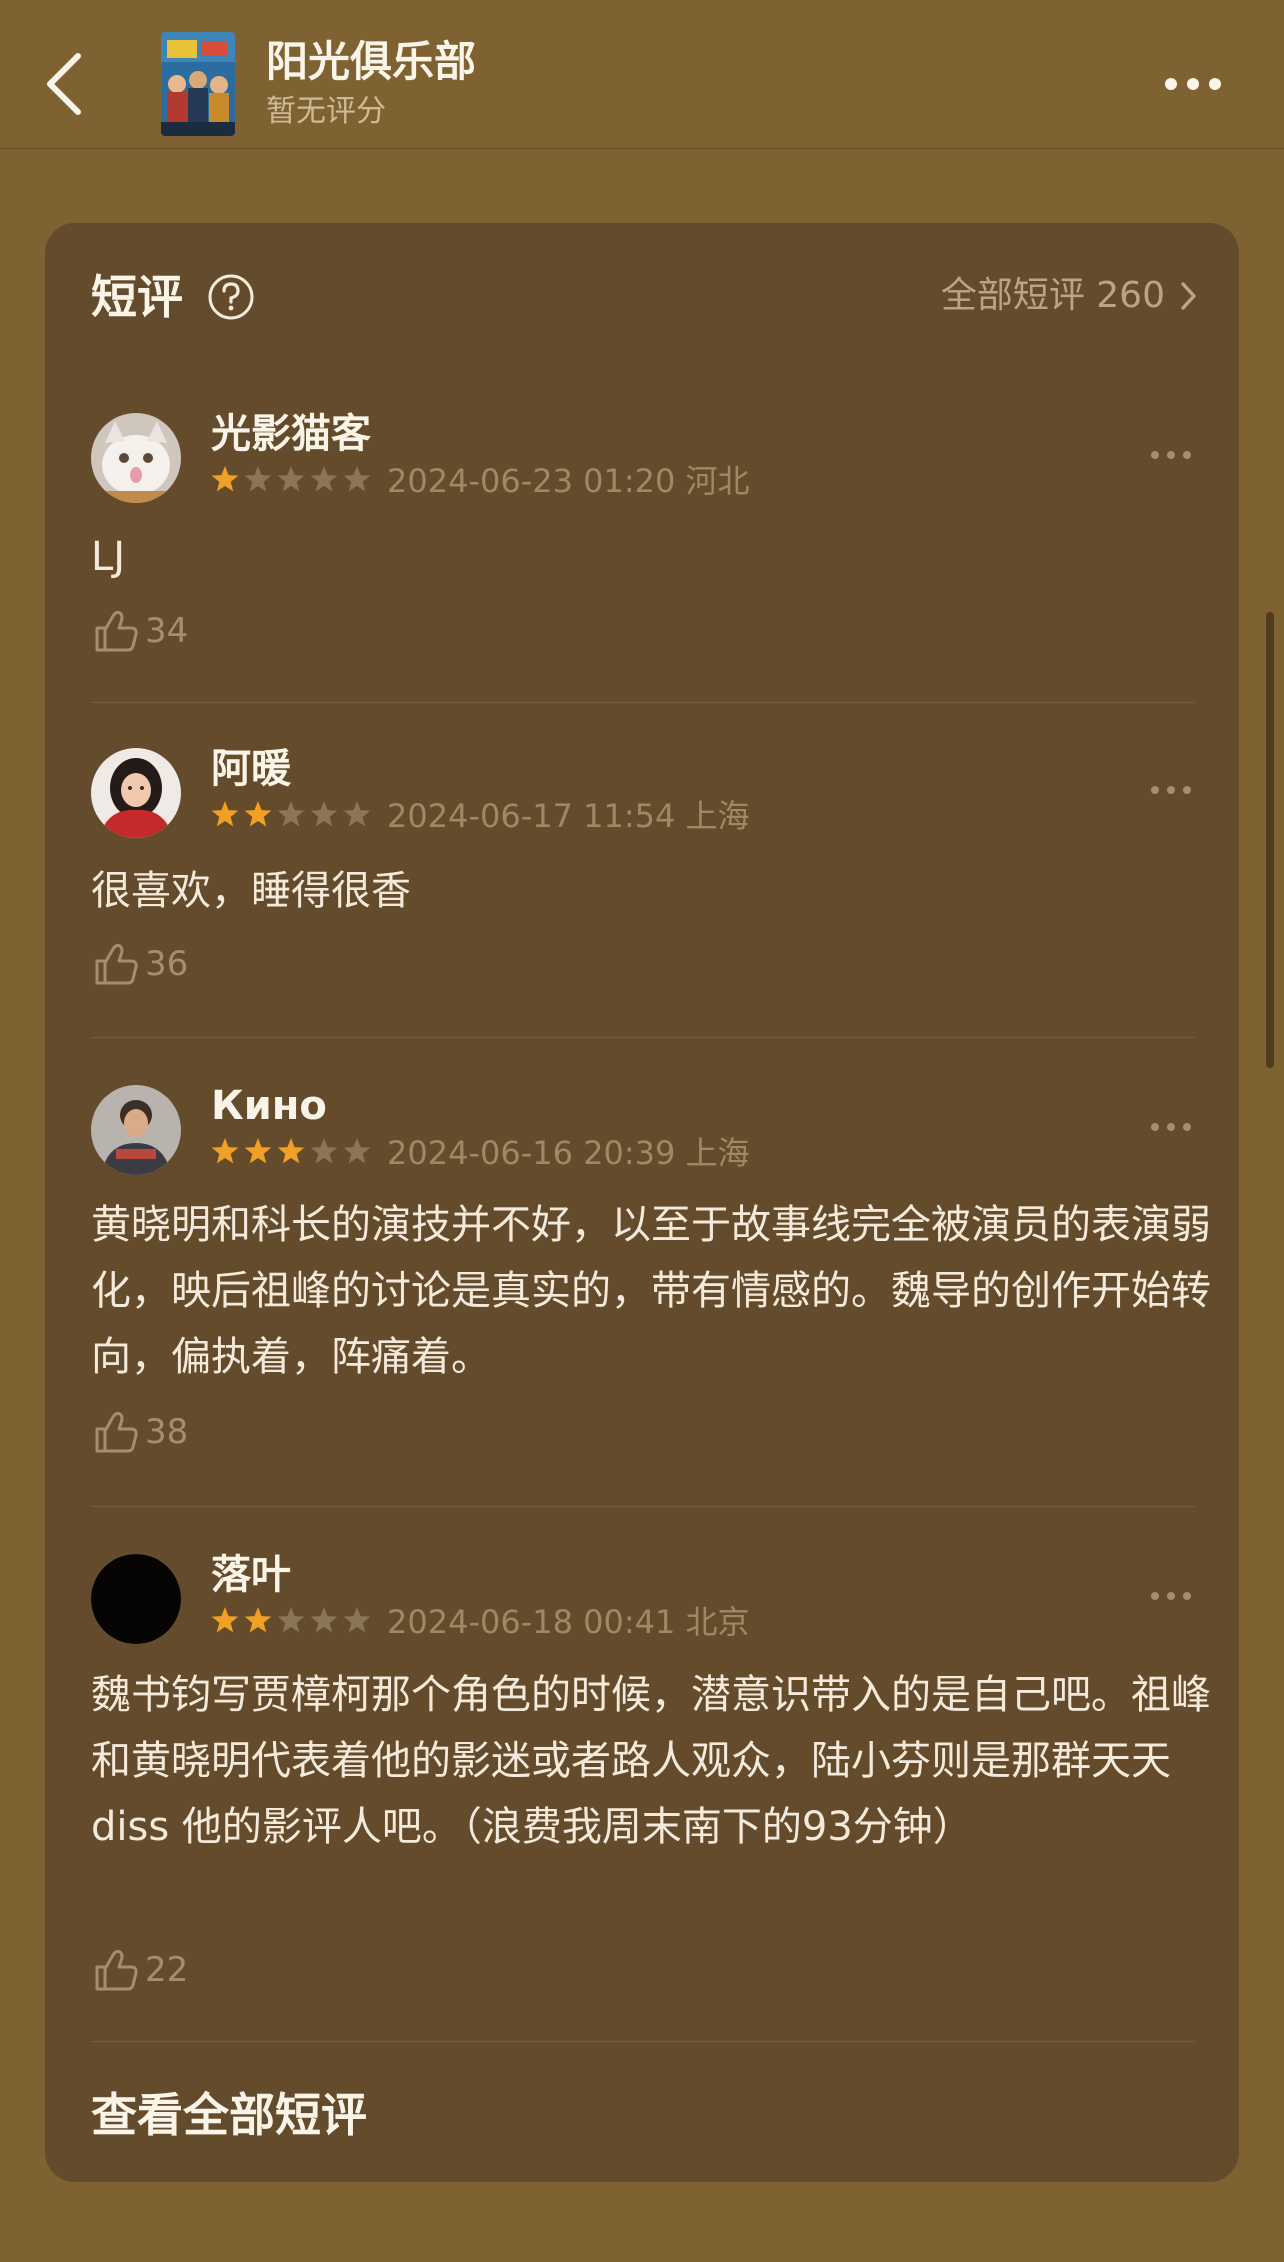 This screenshot has height=2262, width=1284. What do you see at coordinates (531, 1153) in the screenshot?
I see `review-time: 2024-06-16 20:39` at bounding box center [531, 1153].